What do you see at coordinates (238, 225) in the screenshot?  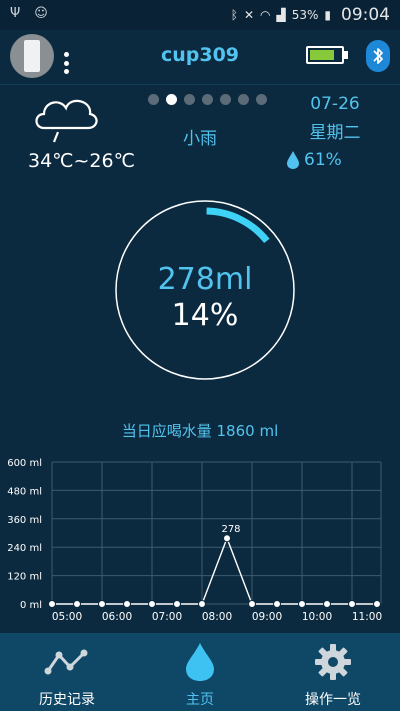 I see `ring-progress-arc` at bounding box center [238, 225].